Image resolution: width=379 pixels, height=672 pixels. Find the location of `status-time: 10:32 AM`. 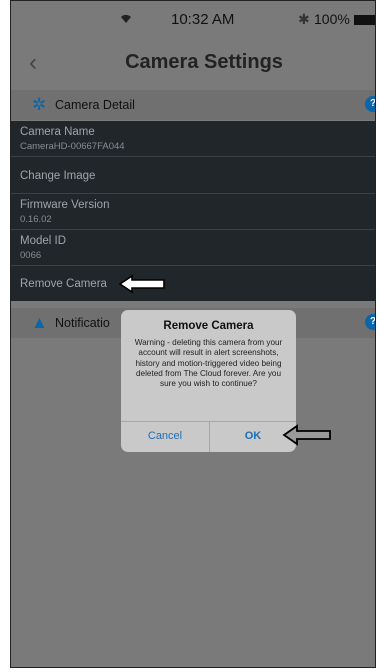

status-time: 10:32 AM is located at coordinates (203, 19).